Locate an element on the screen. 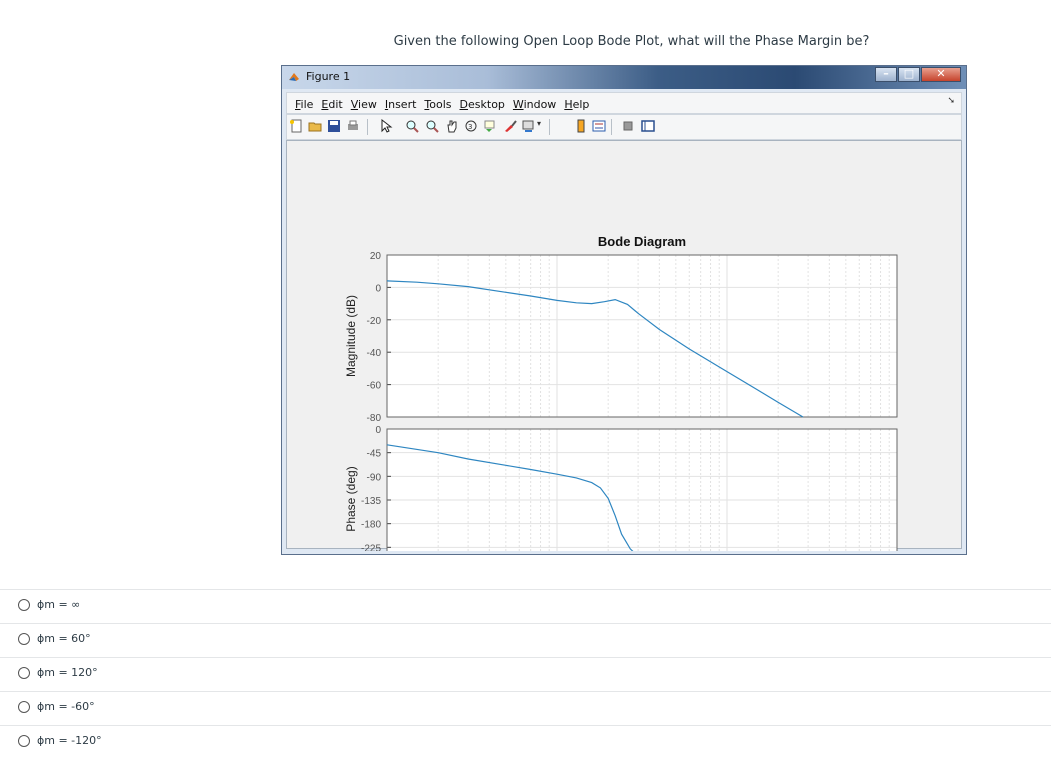  close-icon: ✕ is located at coordinates (941, 73).